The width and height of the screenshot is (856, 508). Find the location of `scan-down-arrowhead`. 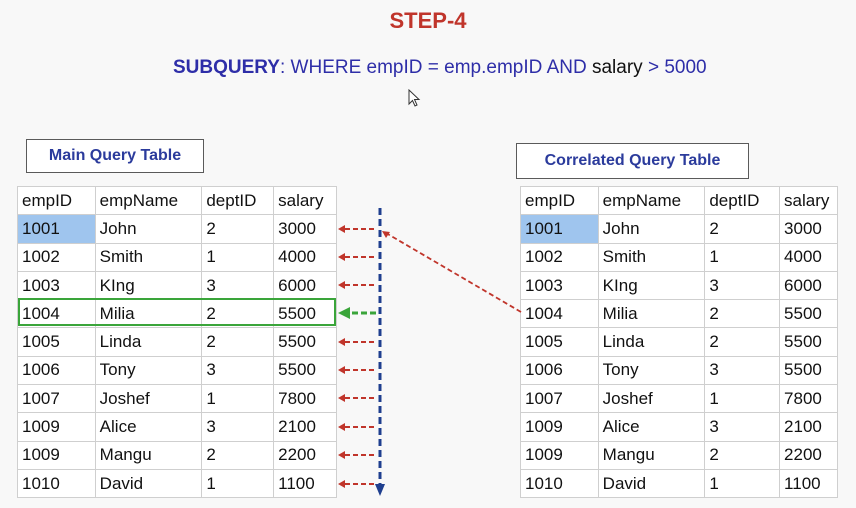

scan-down-arrowhead is located at coordinates (380, 490).